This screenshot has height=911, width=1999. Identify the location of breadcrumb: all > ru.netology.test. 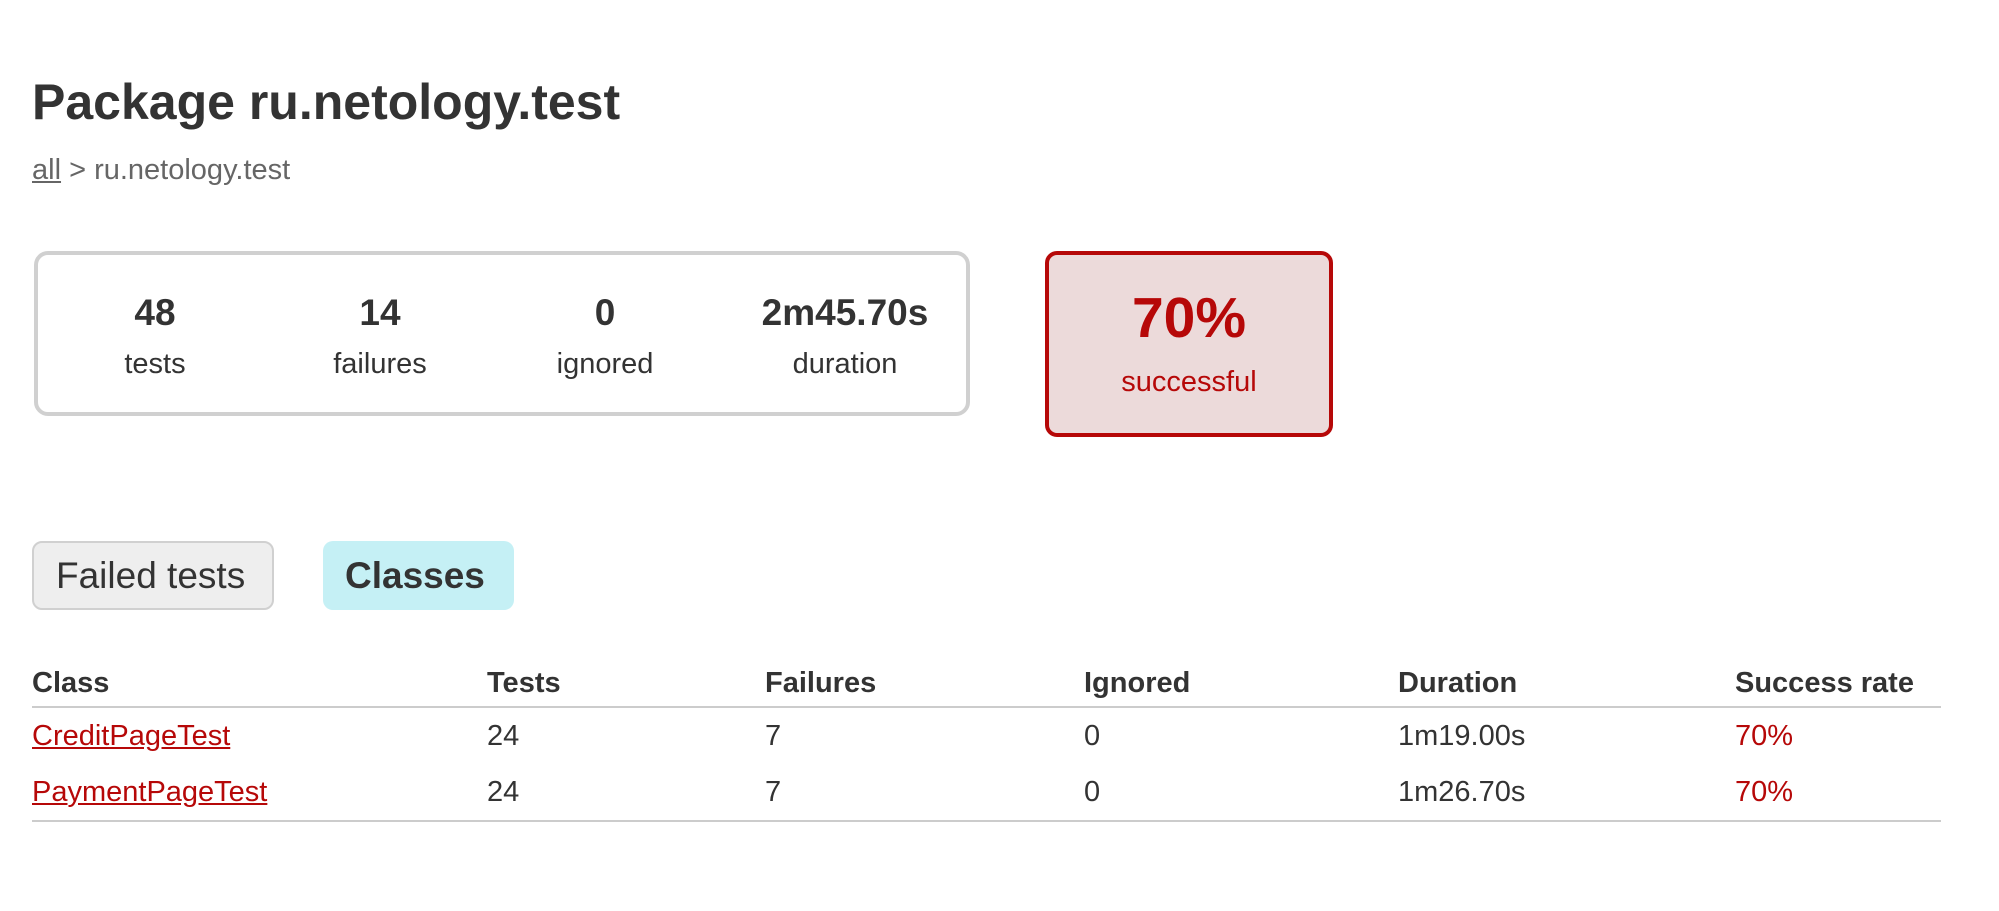
(161, 170).